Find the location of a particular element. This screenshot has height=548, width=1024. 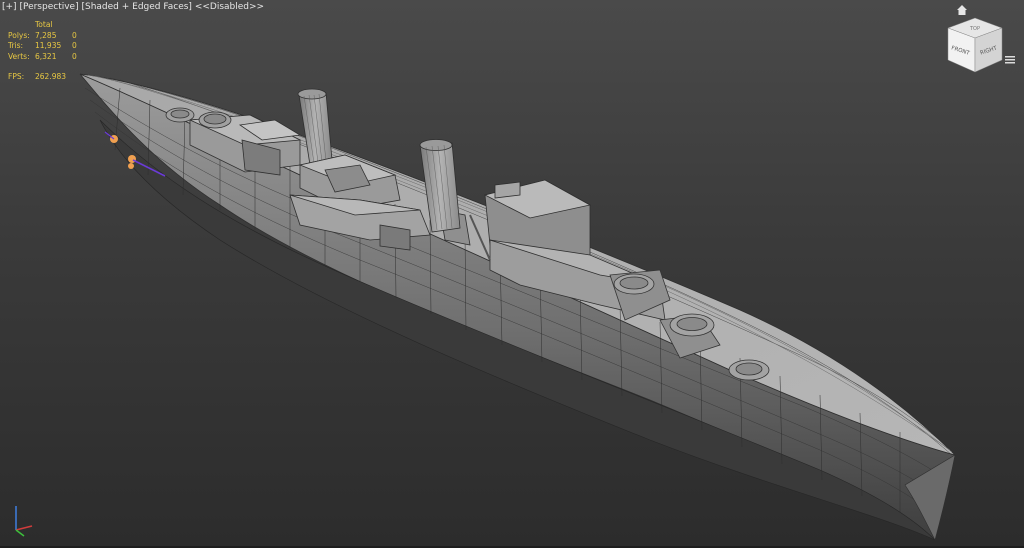

viewcube-icon: TOP FRONT RIGHT is located at coordinates (975, 45).